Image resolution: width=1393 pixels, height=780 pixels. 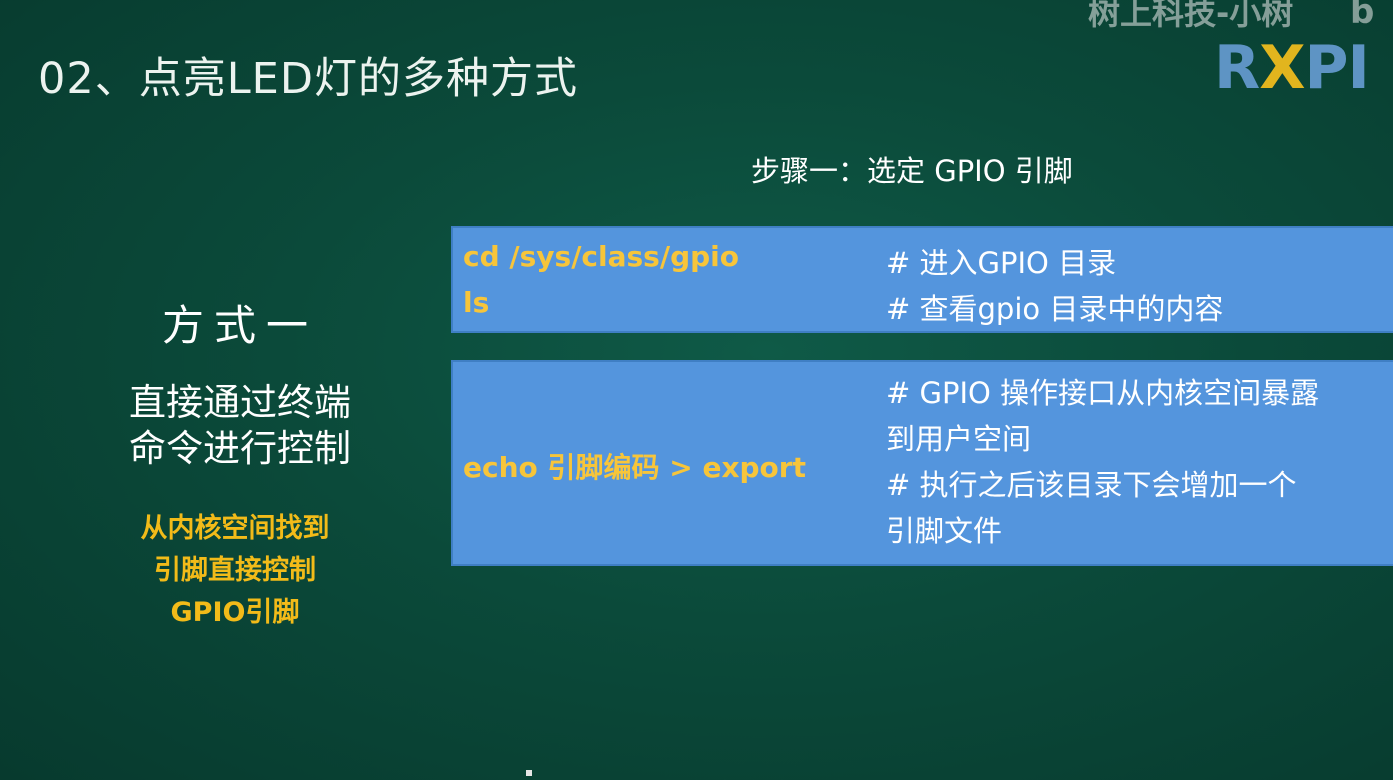 I want to click on code-cd-command: cd /sys/class/gpio, so click(x=601, y=256).